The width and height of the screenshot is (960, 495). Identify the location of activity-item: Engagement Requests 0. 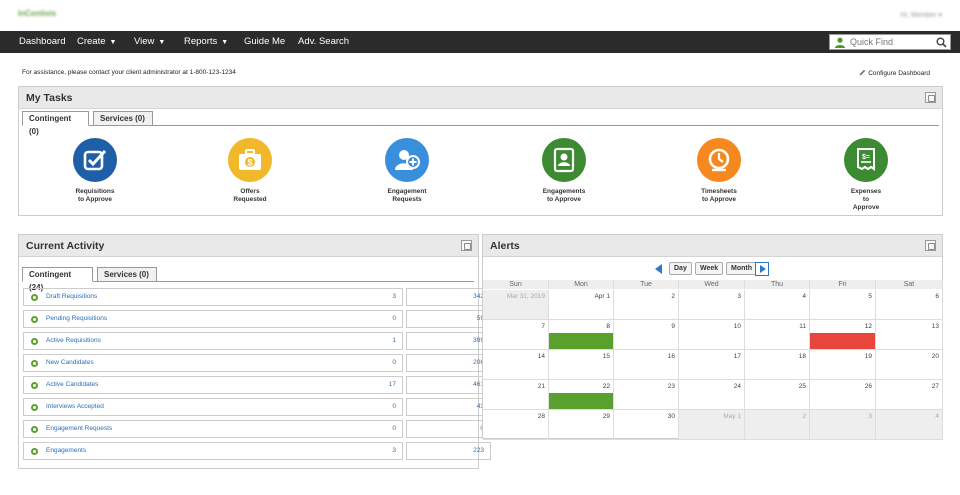
(213, 429).